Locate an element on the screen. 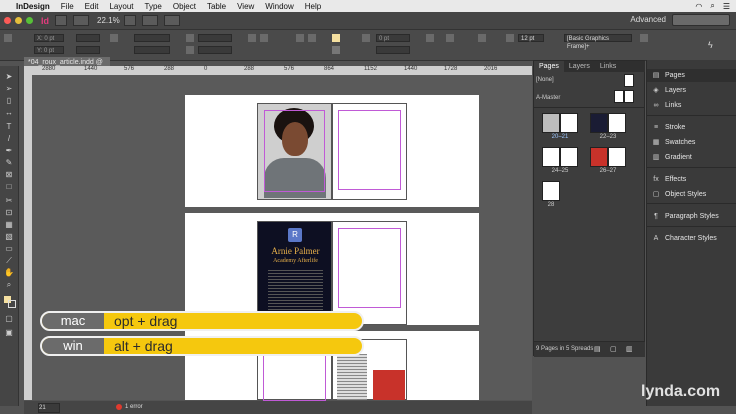 The width and height of the screenshot is (736, 414). dock-item-object-styles: ▢ Object Styles is located at coordinates (691, 194).